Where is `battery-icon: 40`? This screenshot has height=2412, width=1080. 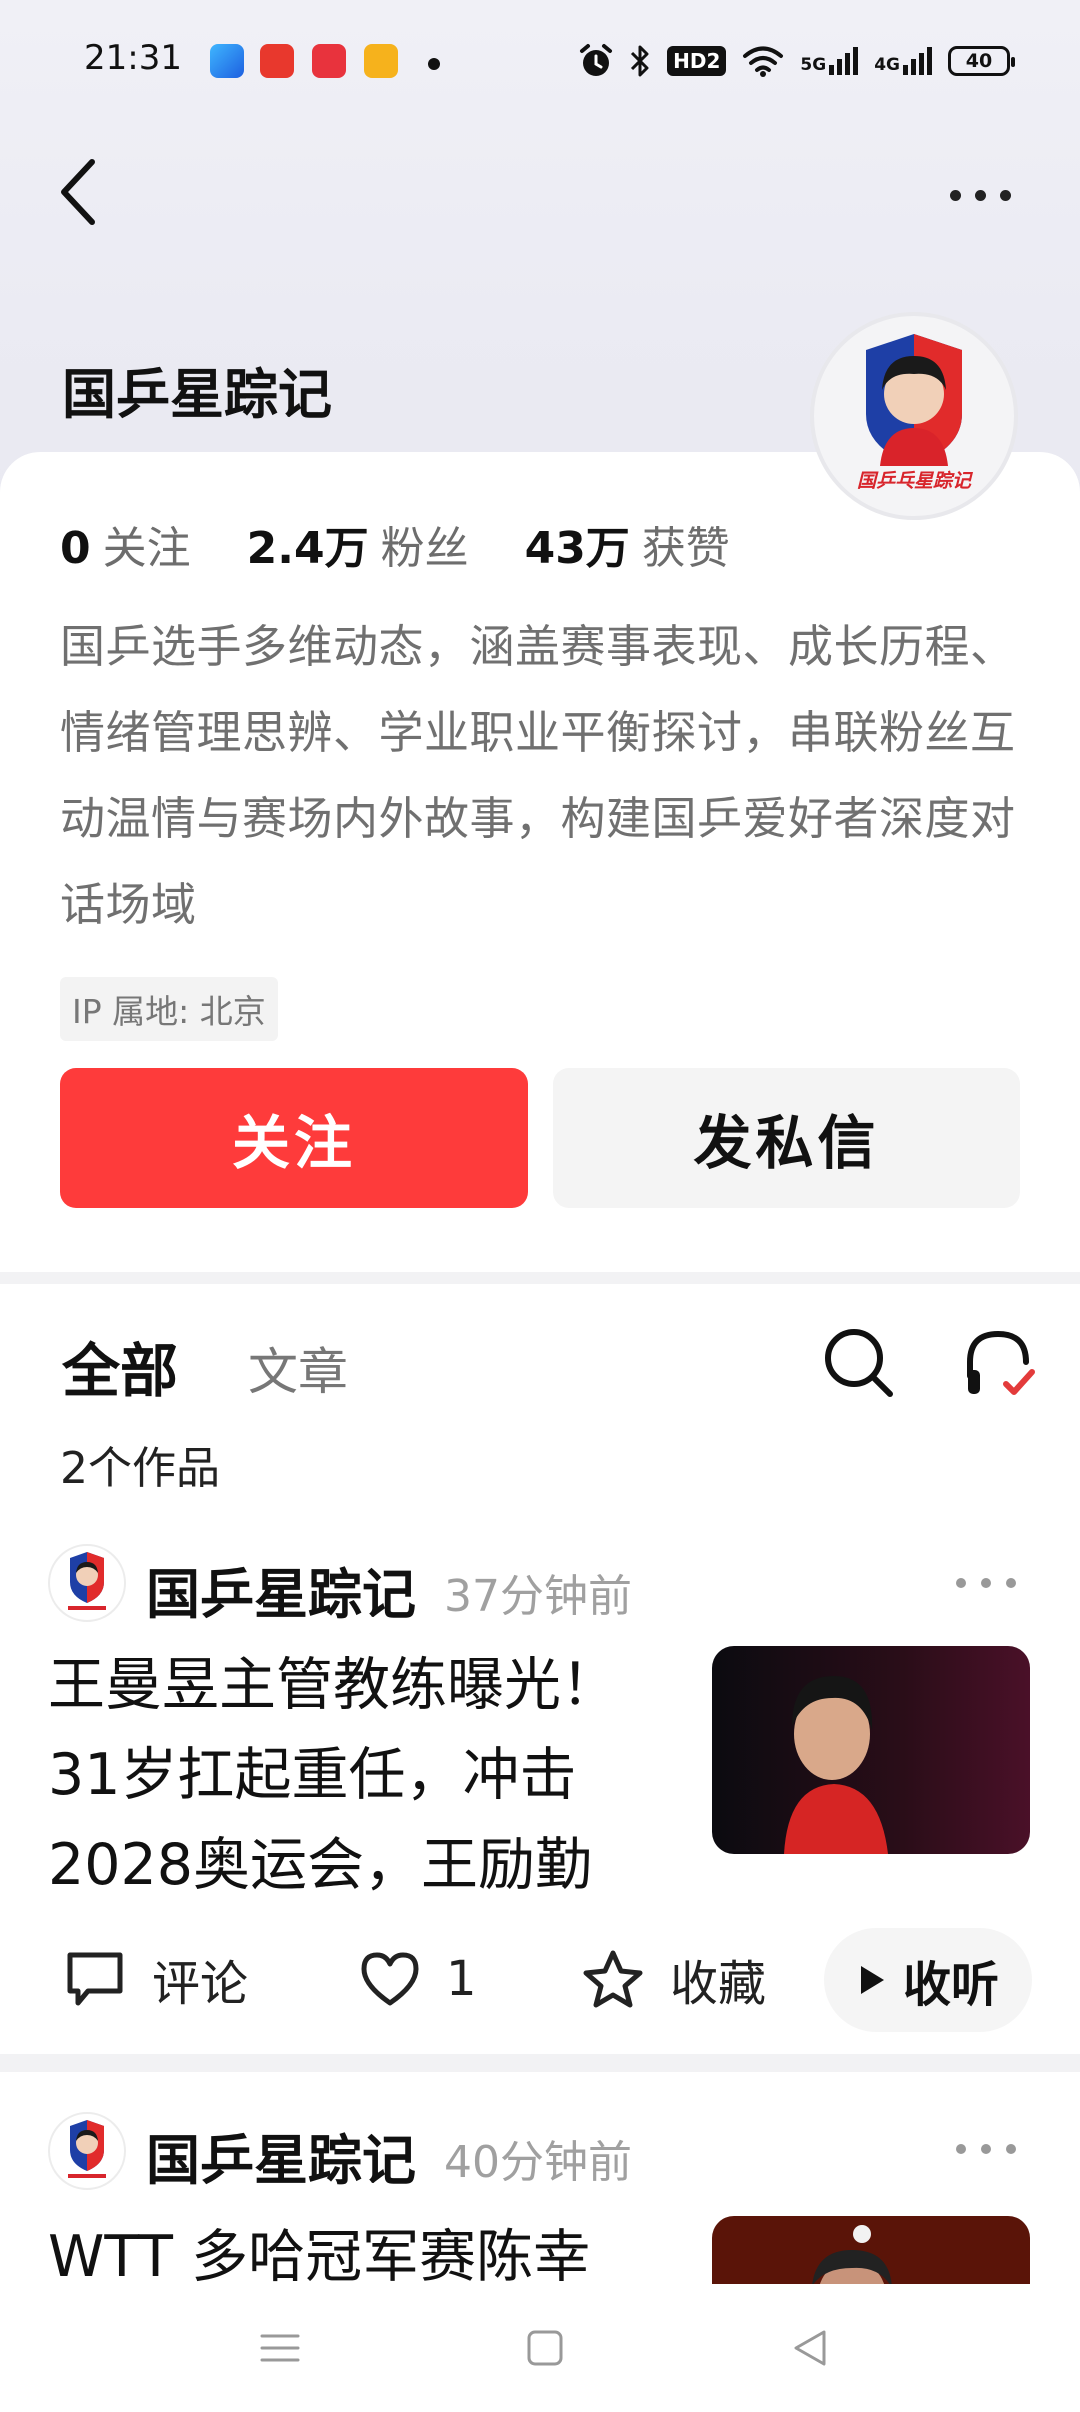
battery-icon: 40 is located at coordinates (981, 61).